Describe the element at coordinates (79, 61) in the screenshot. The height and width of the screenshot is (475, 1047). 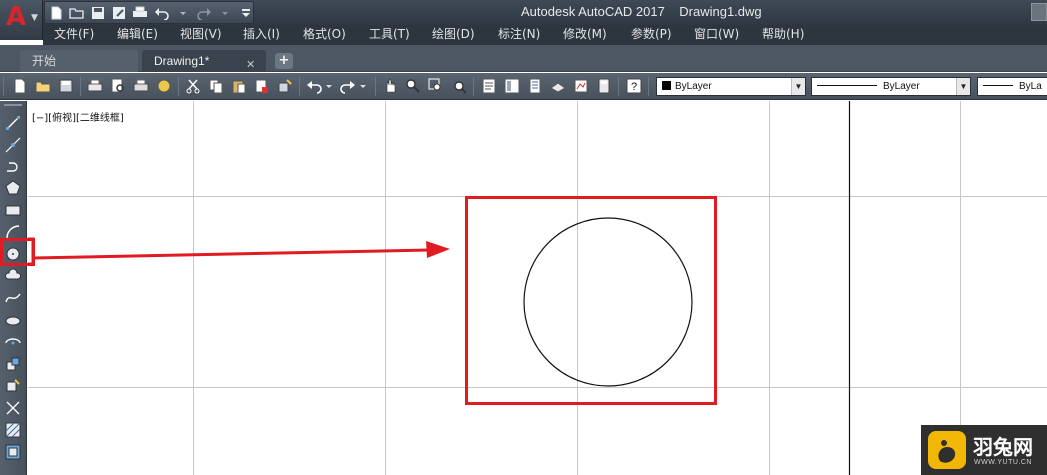
I see `tab-start: 开始` at that location.